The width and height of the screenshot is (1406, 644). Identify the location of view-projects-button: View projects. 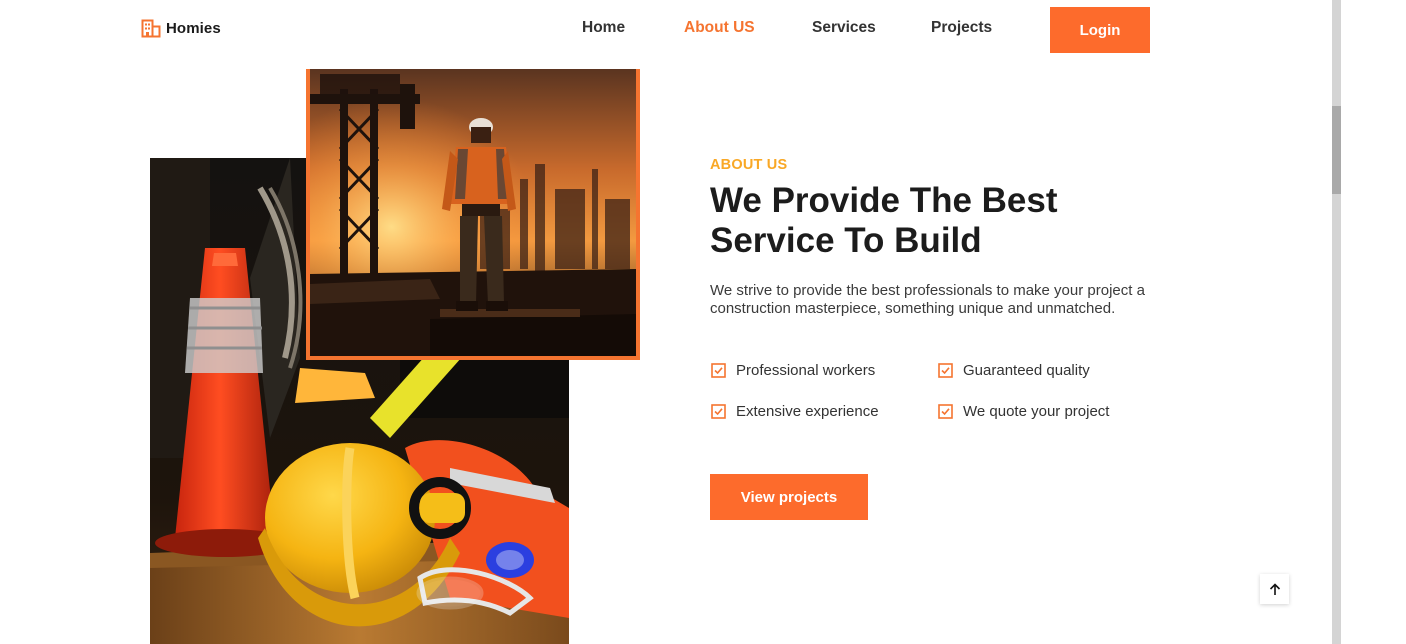
(789, 497).